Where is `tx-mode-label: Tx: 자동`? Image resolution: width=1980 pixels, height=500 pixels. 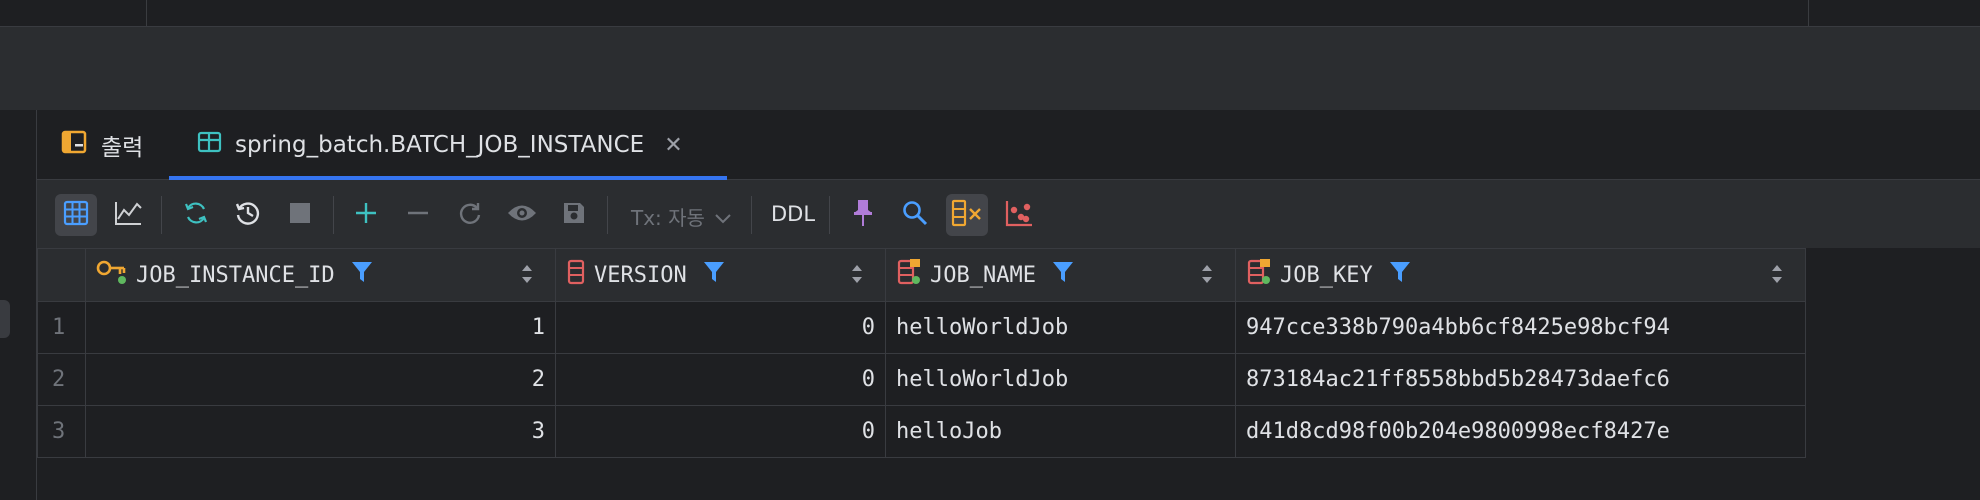
tx-mode-label: Tx: 자동 is located at coordinates (668, 218).